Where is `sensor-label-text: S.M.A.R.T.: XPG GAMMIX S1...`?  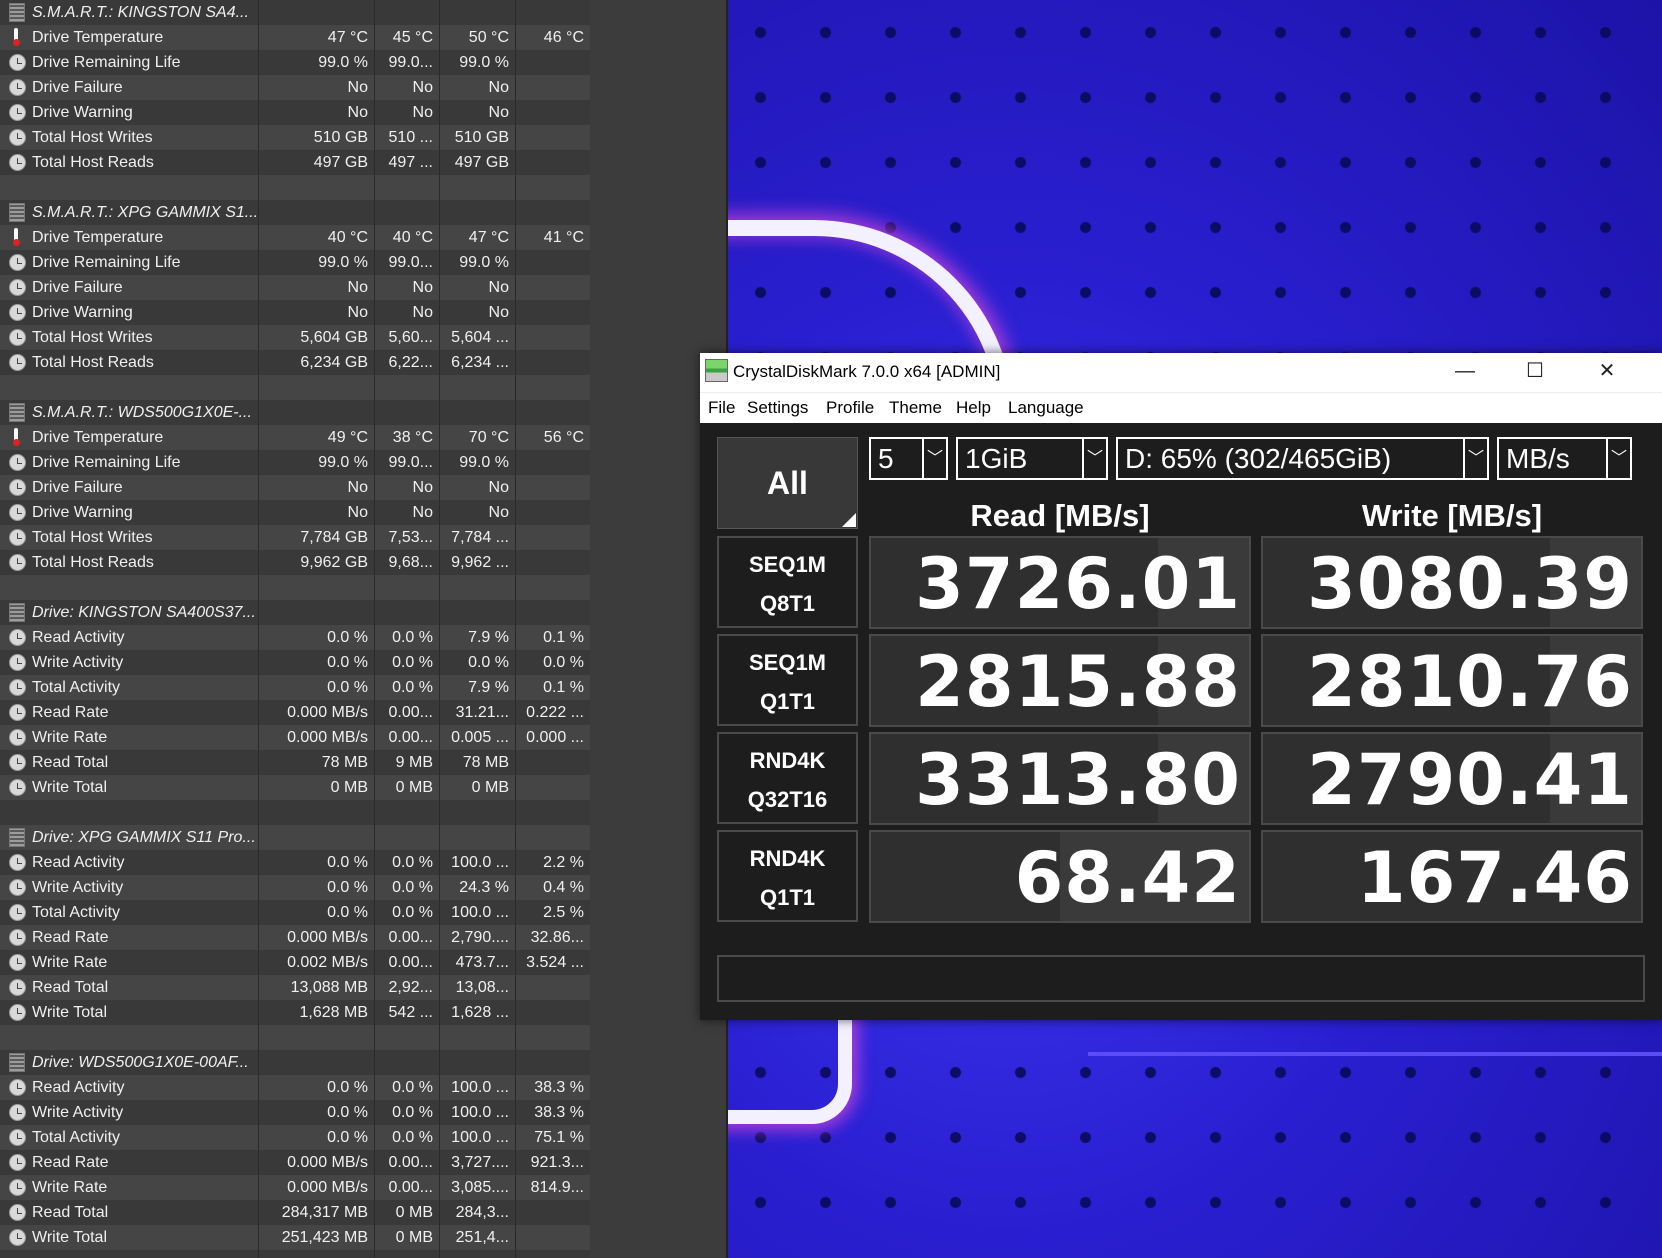 sensor-label-text: S.M.A.R.T.: XPG GAMMIX S1... is located at coordinates (145, 212).